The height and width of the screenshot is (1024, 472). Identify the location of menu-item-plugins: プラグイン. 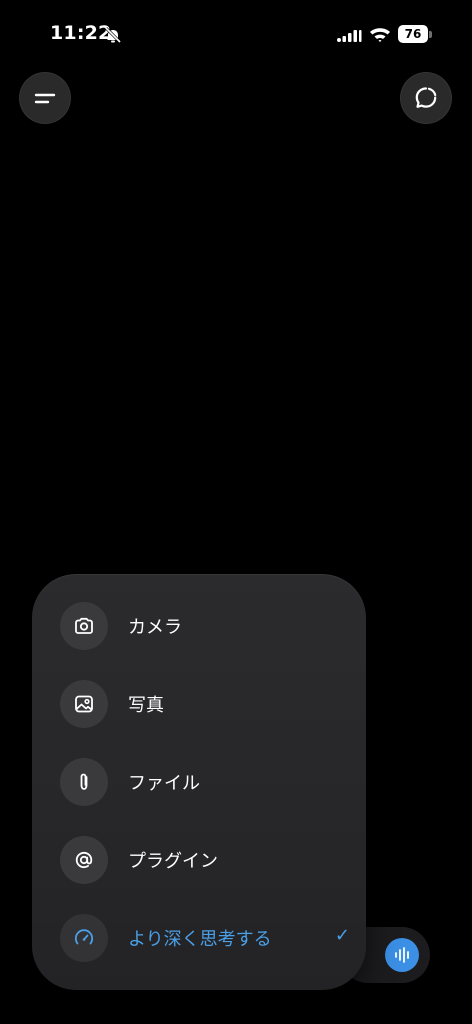
(205, 860).